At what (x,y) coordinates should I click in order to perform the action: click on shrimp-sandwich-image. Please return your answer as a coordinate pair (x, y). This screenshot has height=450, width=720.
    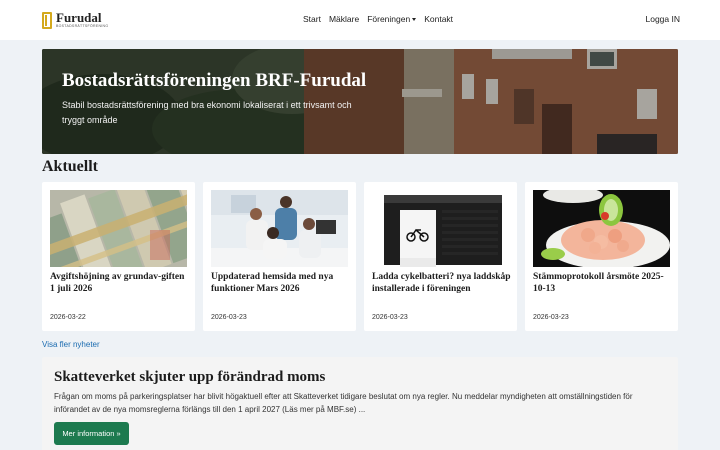
    Looking at the image, I should click on (601, 228).